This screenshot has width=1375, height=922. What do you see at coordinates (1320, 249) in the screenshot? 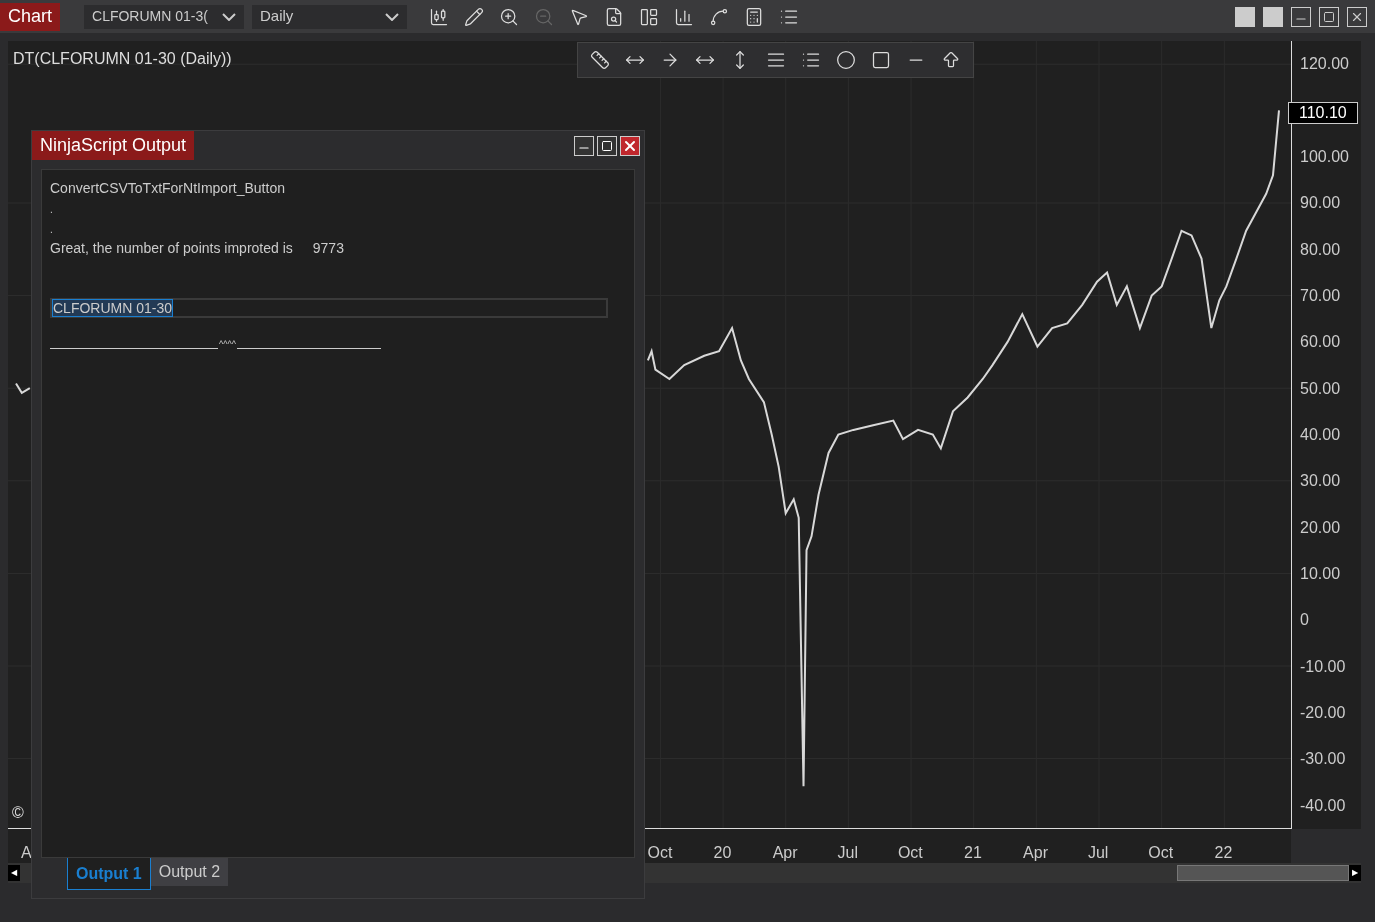
I see `price-label: 80.00` at bounding box center [1320, 249].